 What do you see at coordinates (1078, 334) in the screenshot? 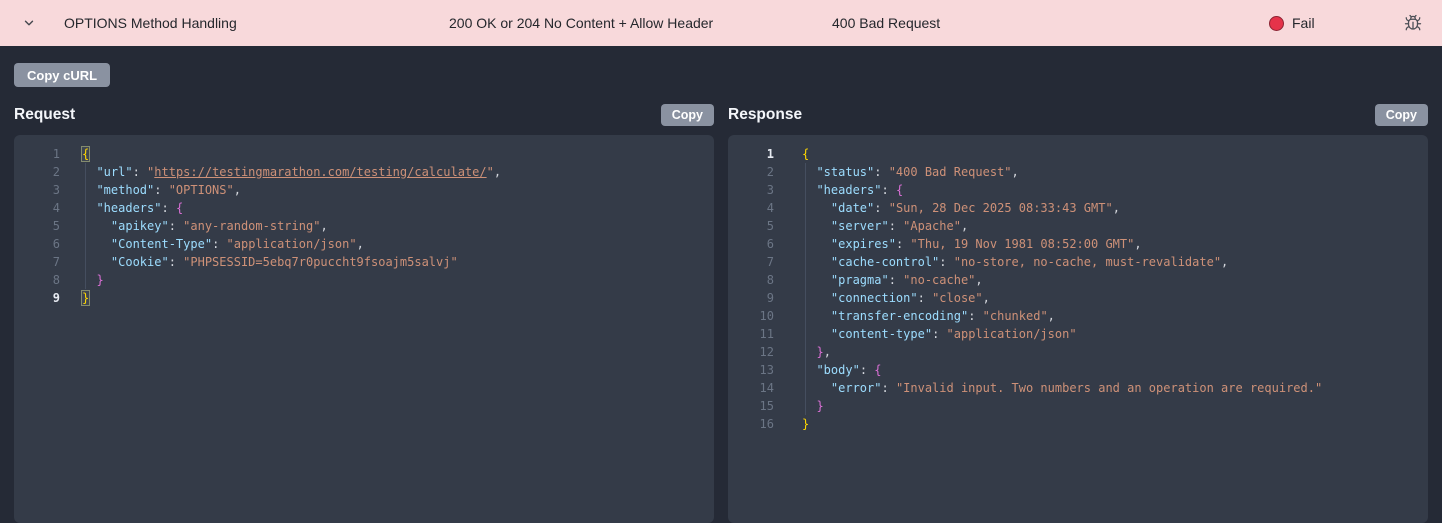
I see `code-line: 11 "content-type": "application/json"` at bounding box center [1078, 334].